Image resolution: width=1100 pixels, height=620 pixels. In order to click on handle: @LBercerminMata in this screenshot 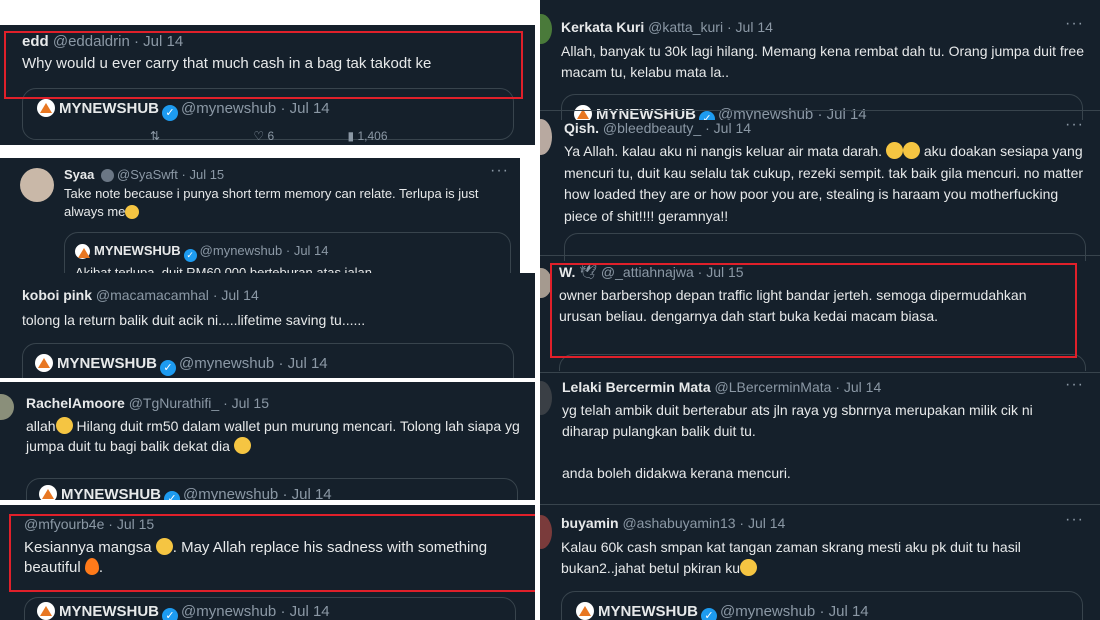, I will do `click(773, 387)`.